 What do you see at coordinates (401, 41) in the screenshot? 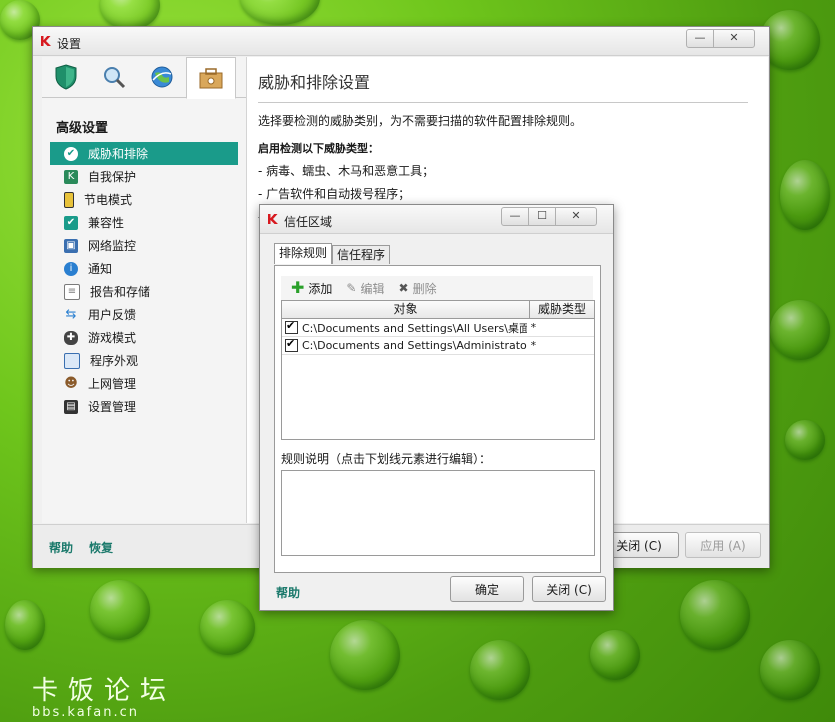
I see `settings-titlebar: 设置 — ✕` at bounding box center [401, 41].